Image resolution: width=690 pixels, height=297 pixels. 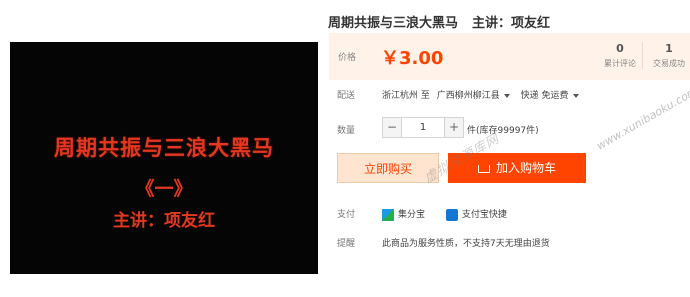 I want to click on reviews-label: 累计评论, so click(x=620, y=63).